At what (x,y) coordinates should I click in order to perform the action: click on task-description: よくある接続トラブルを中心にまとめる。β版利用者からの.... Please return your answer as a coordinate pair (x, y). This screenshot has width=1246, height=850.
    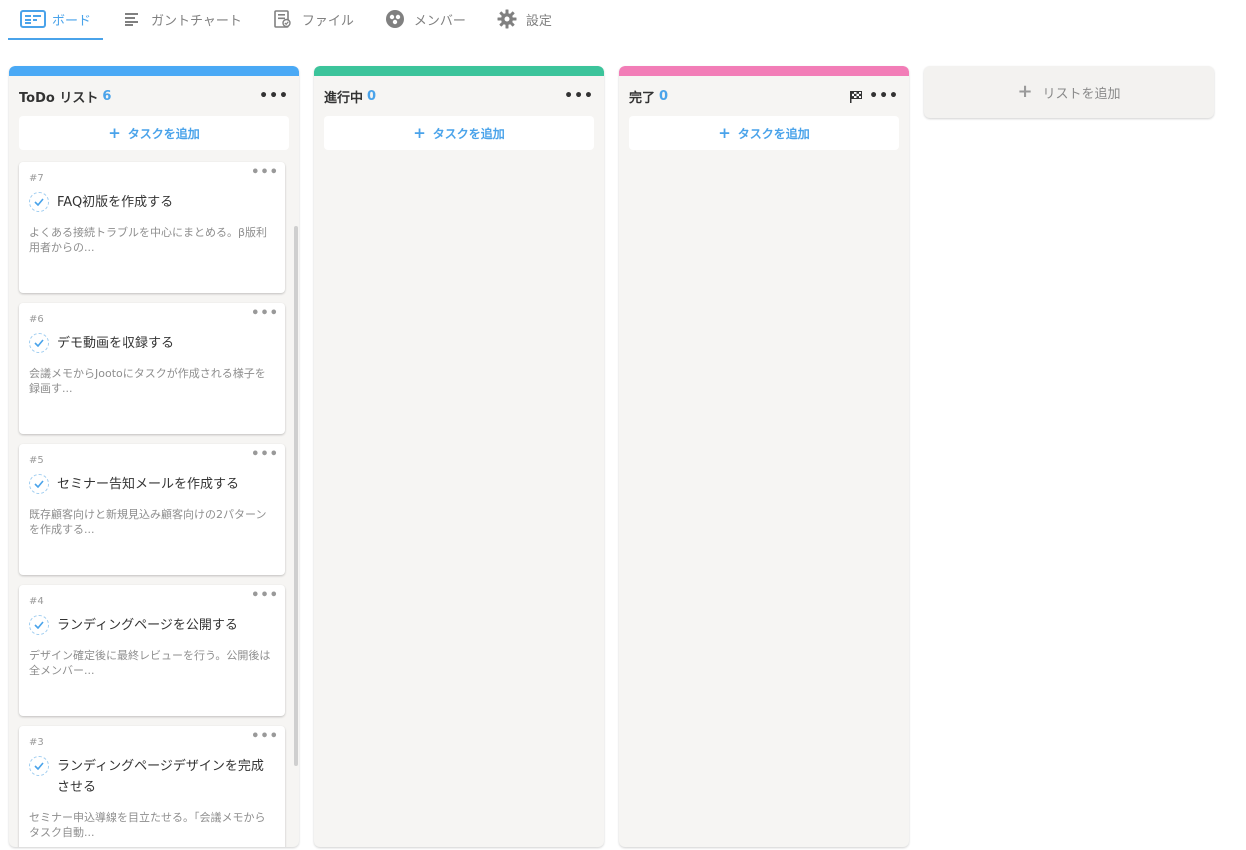
    Looking at the image, I should click on (148, 240).